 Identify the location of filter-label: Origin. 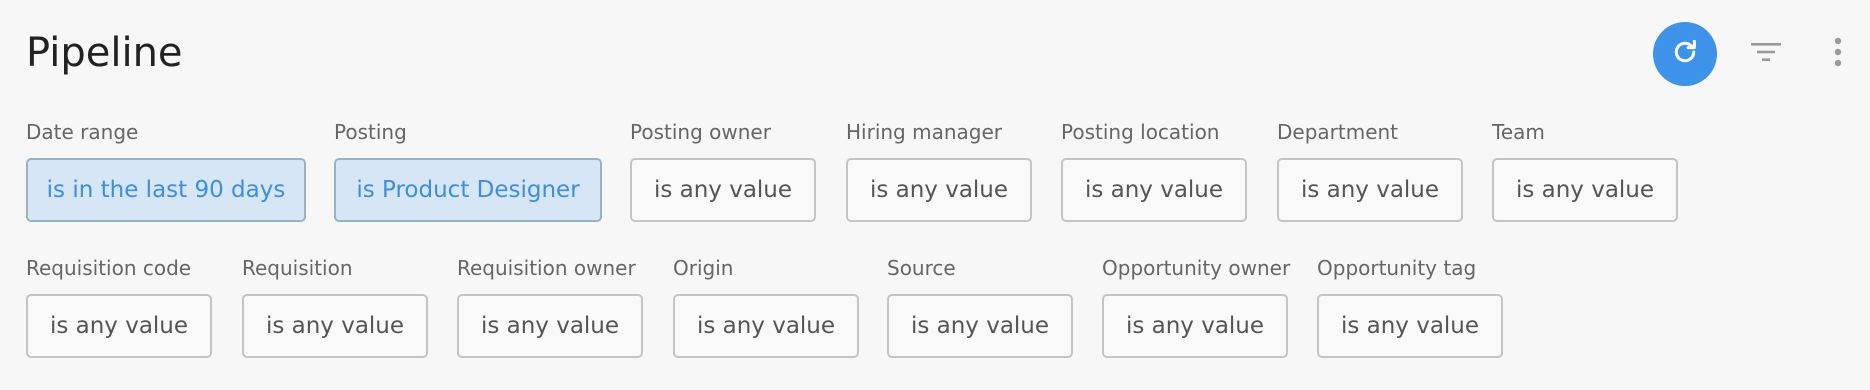
(703, 268).